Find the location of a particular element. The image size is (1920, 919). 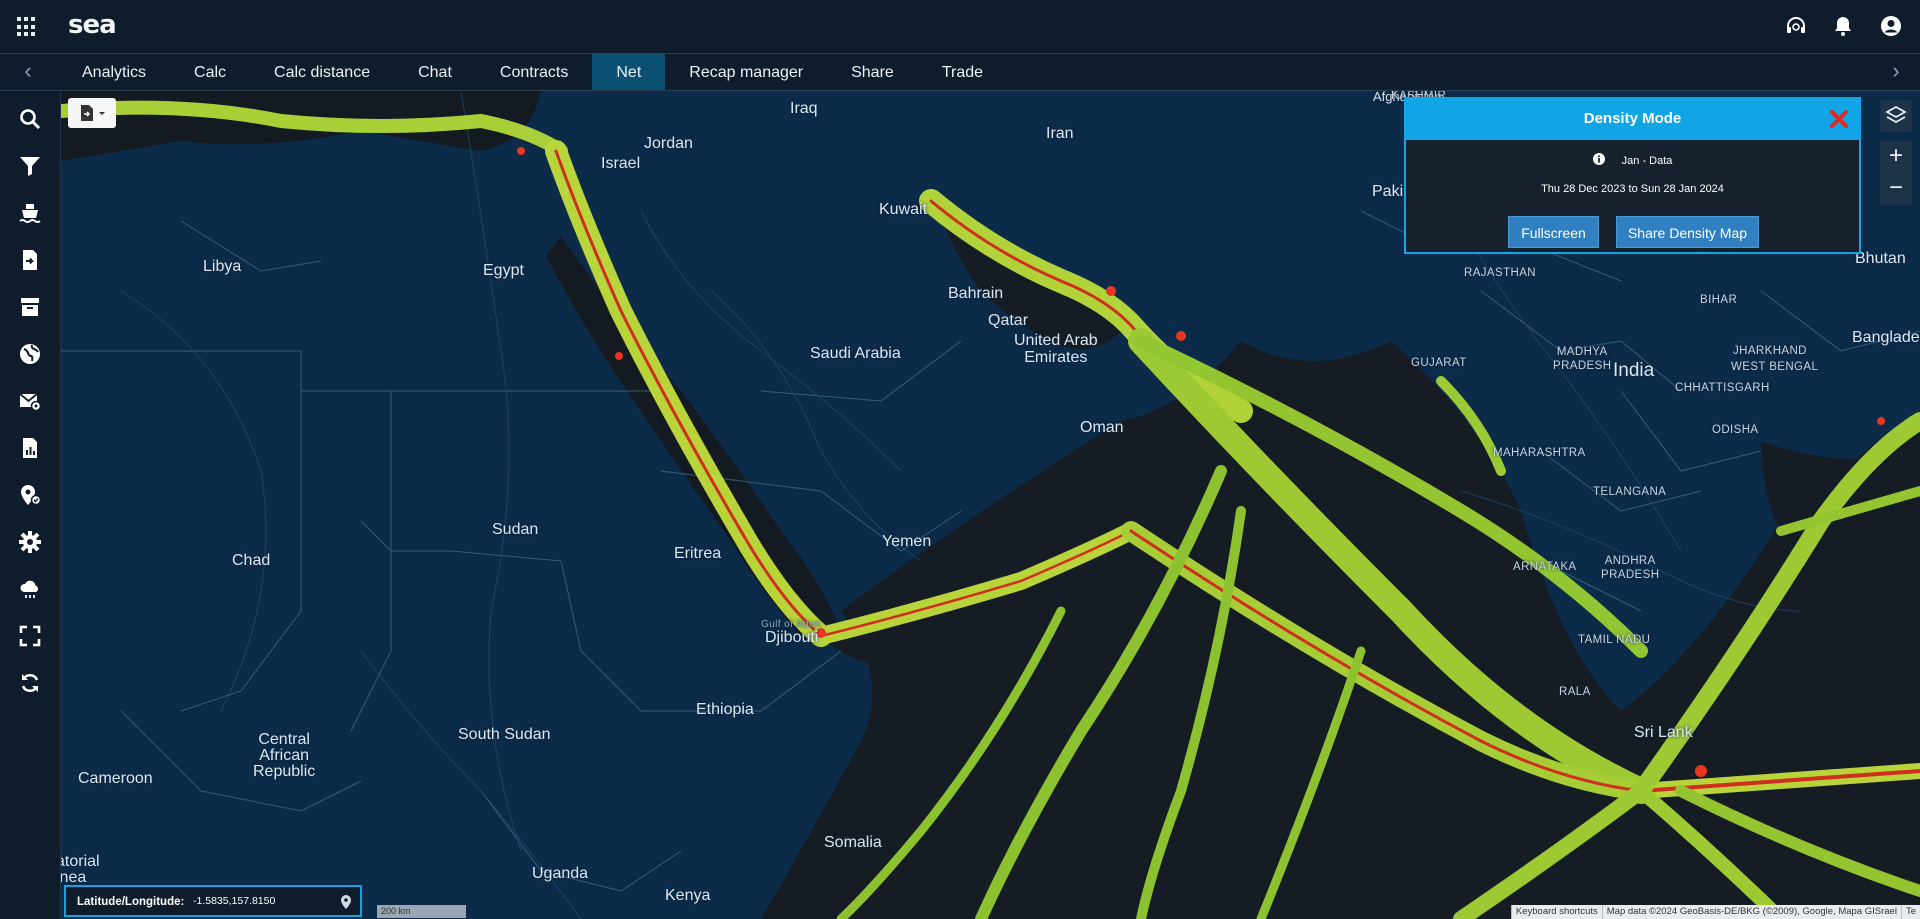

map-label-kenya: Kenya is located at coordinates (688, 895).